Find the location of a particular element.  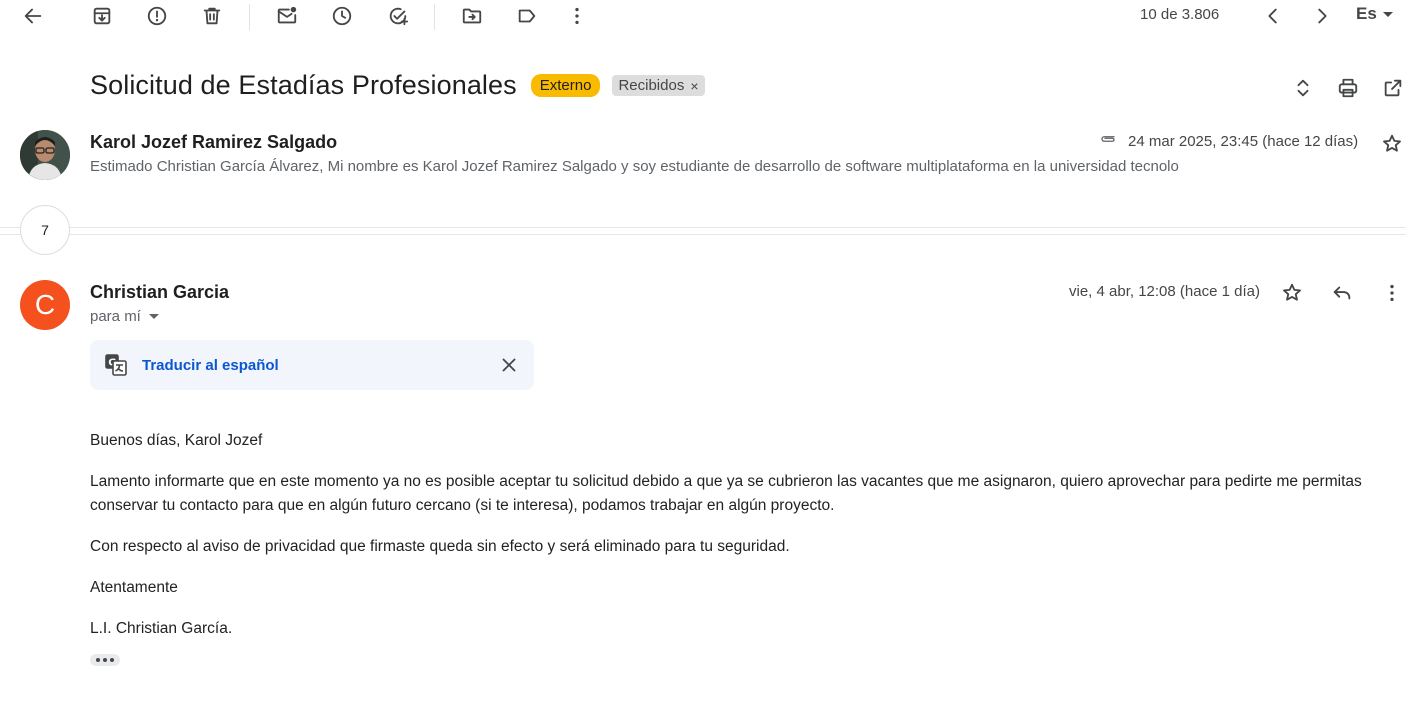

open-new-window-icon is located at coordinates (1393, 88).